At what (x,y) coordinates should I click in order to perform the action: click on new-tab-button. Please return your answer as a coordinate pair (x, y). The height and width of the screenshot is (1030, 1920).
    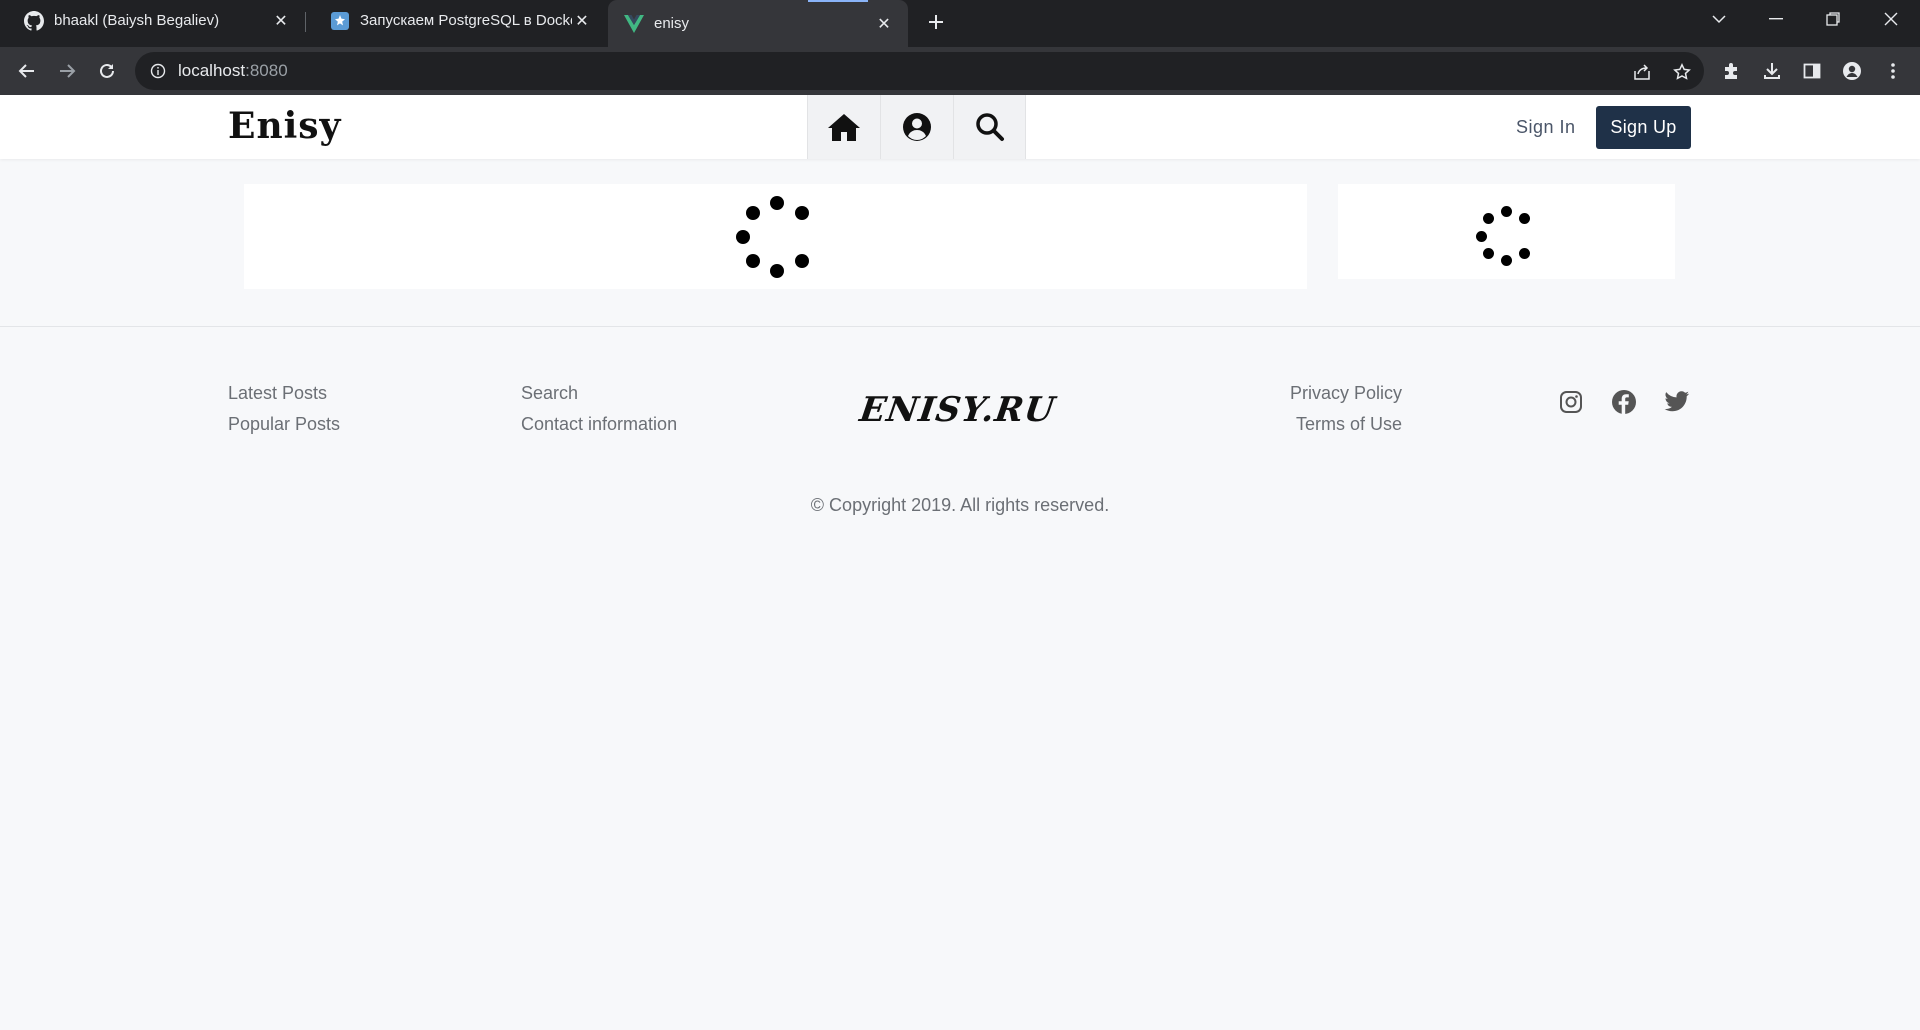
    Looking at the image, I should click on (936, 22).